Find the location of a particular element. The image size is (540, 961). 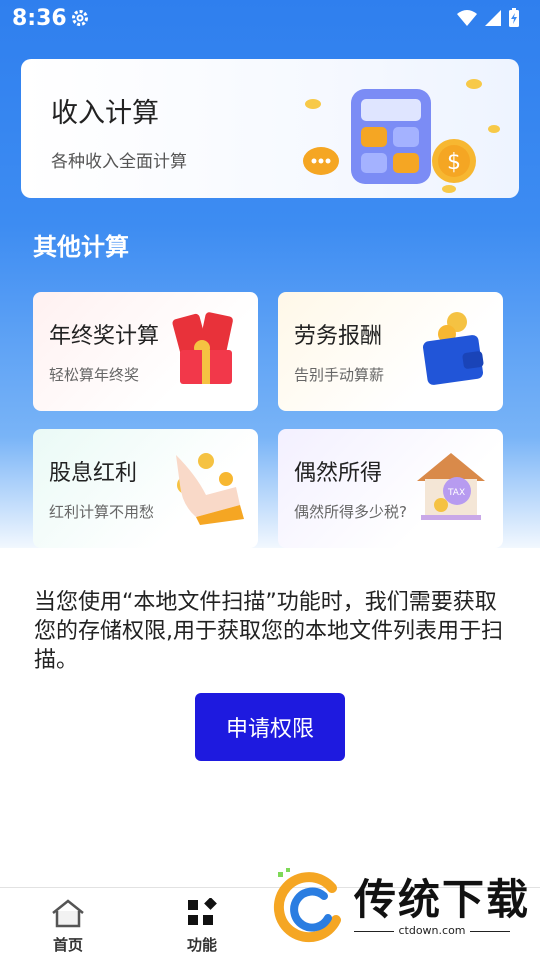

status-bar: 8:36 is located at coordinates (270, 19).